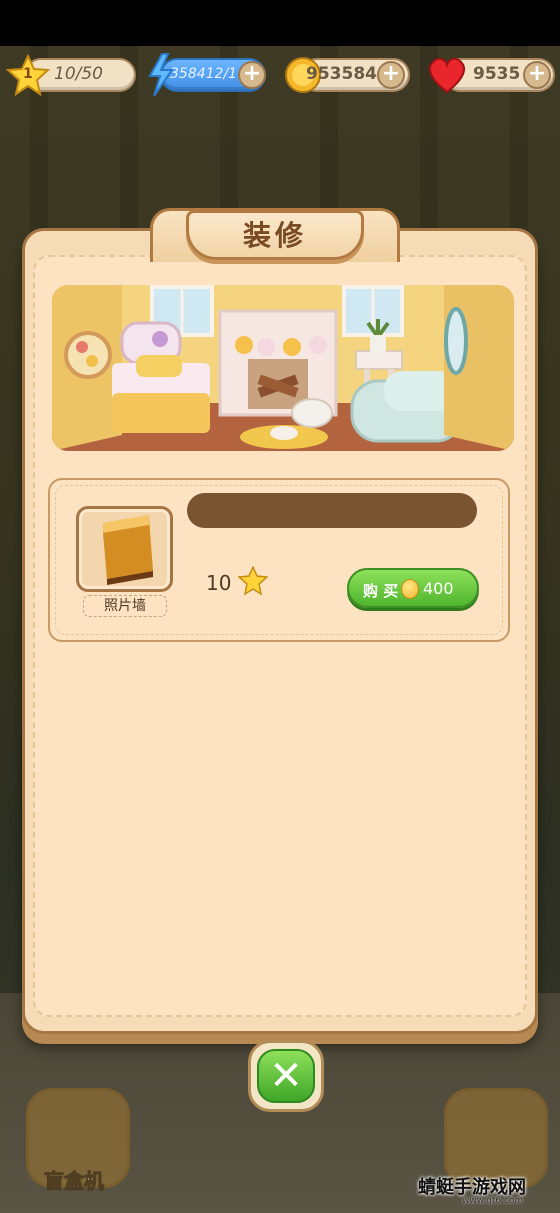  What do you see at coordinates (537, 75) in the screenshot?
I see `add-hearts-button: +` at bounding box center [537, 75].